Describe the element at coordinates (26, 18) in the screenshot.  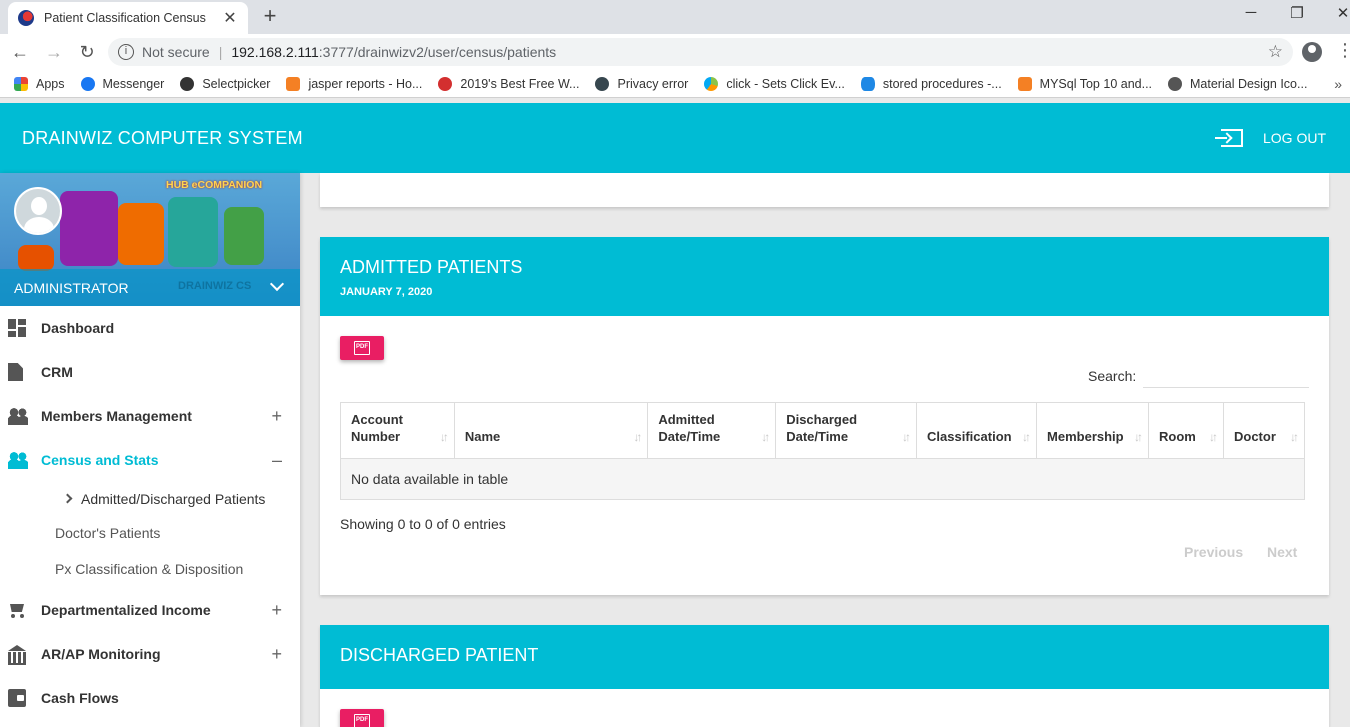
I see `site-favicon-icon` at that location.